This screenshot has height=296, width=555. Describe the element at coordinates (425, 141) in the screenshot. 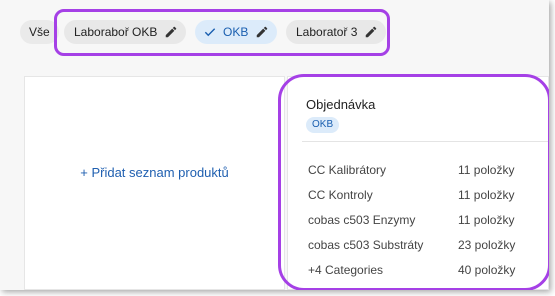

I see `divider` at that location.